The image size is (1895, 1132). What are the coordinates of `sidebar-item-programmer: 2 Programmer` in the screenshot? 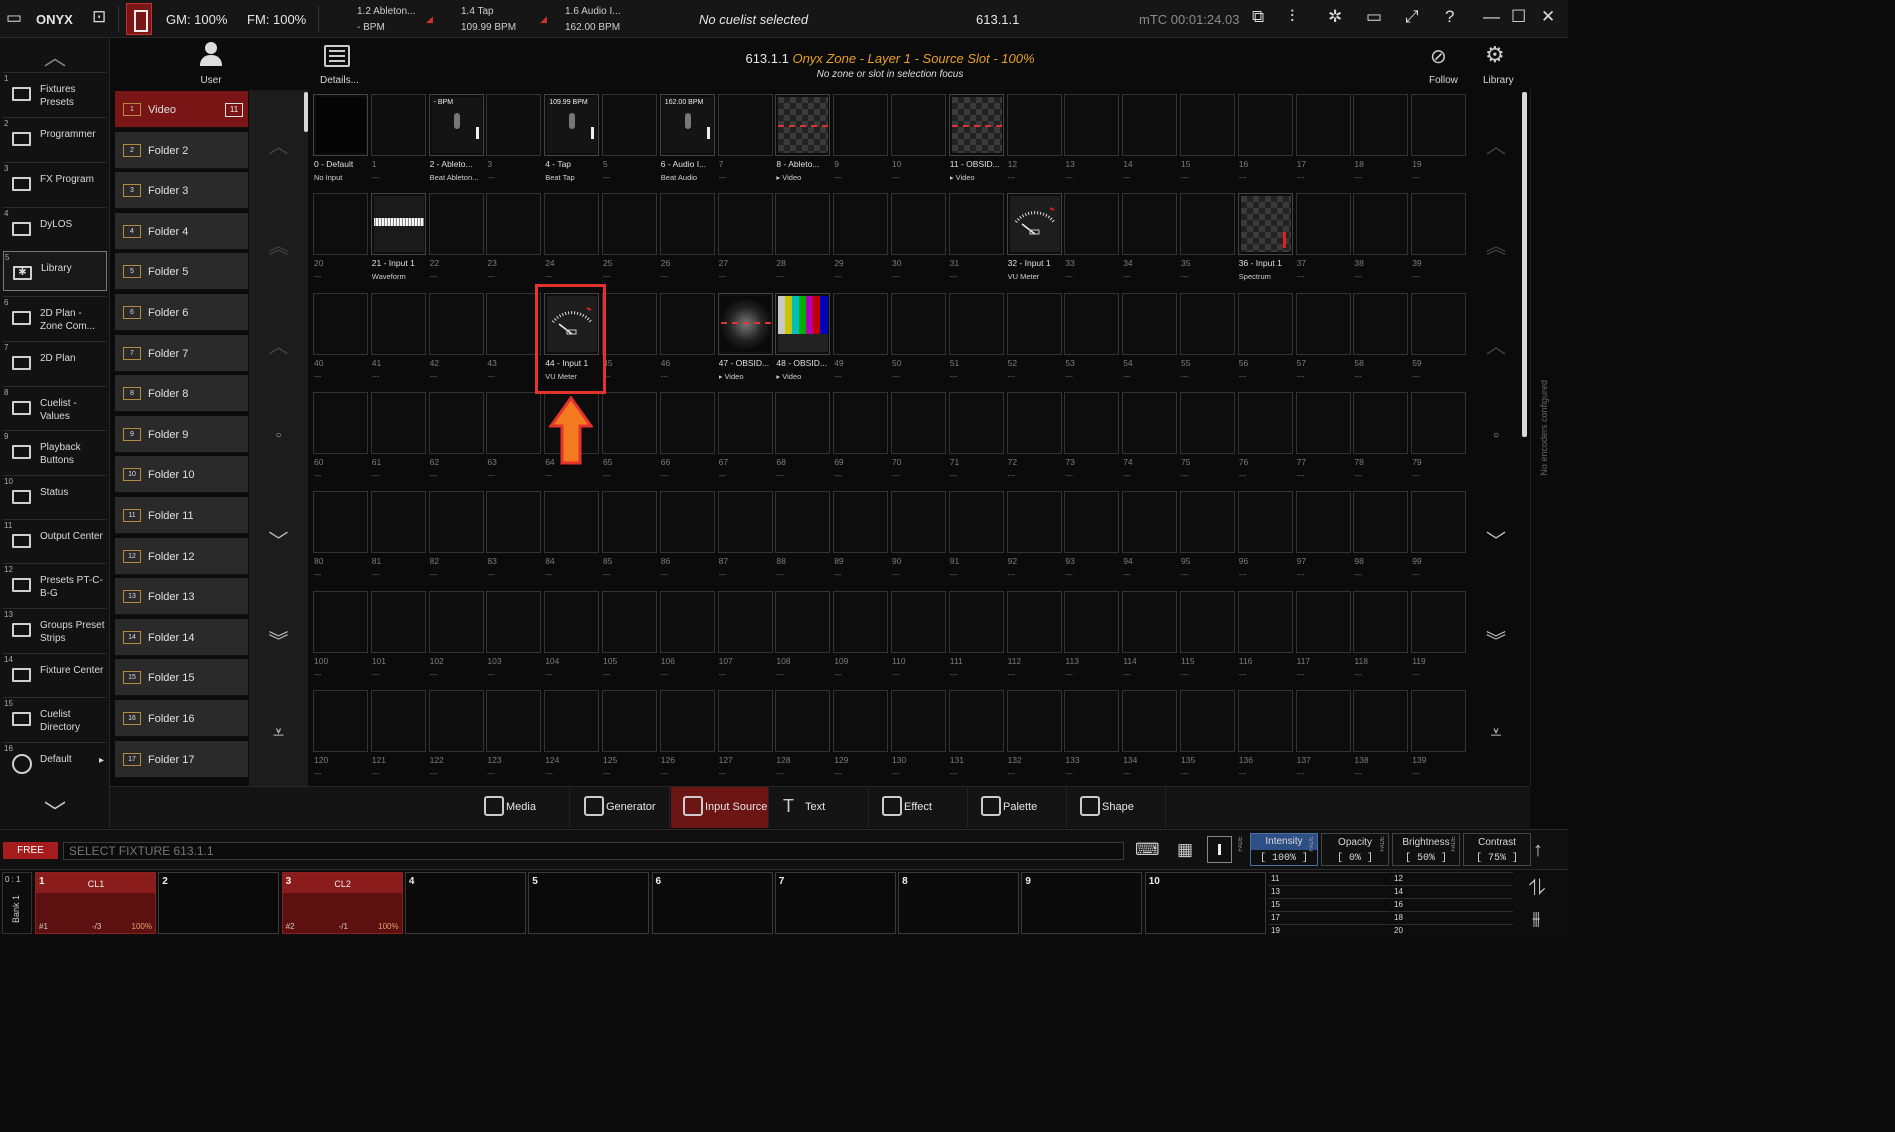 It's located at (55, 137).